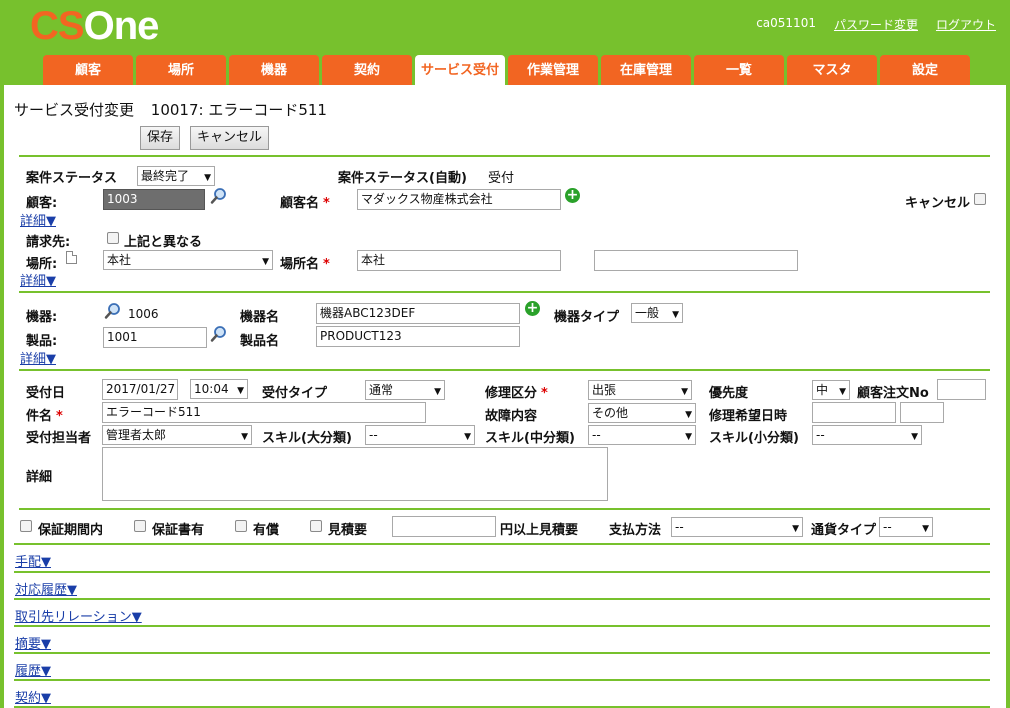 This screenshot has height=708, width=1010. Describe the element at coordinates (33, 696) in the screenshot. I see `section-contract-link: 契約▼` at that location.